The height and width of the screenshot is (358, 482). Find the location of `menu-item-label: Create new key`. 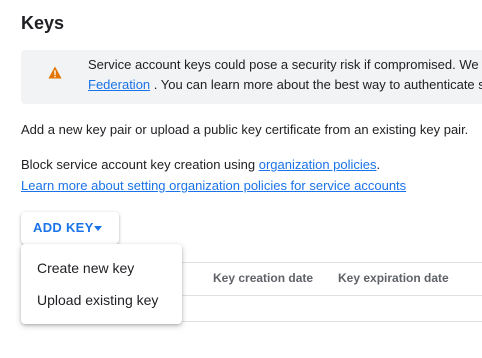

menu-item-label: Create new key is located at coordinates (86, 268).